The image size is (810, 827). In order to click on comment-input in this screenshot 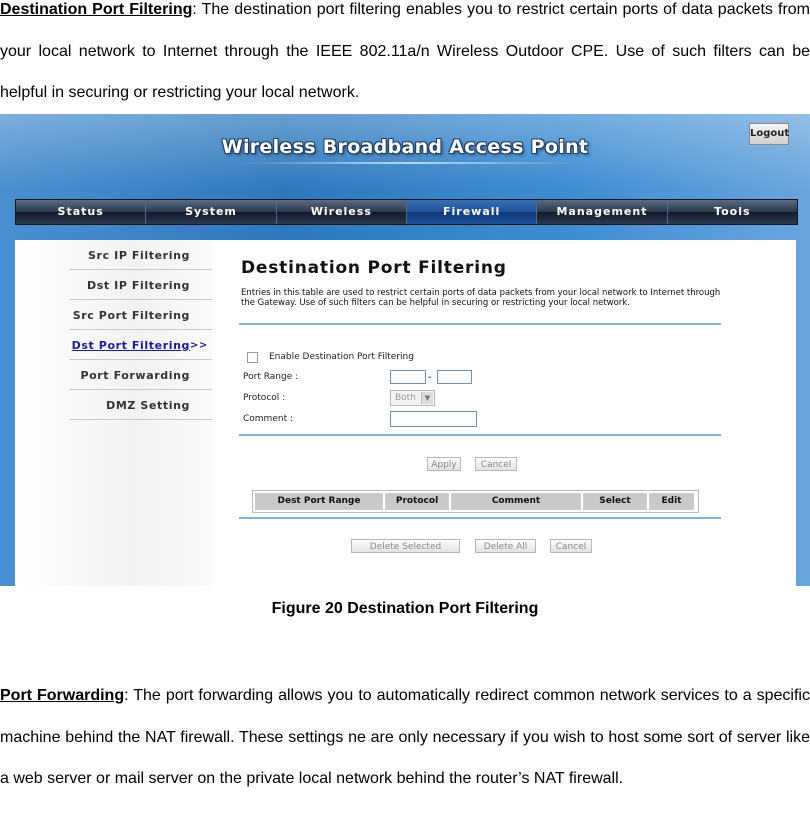, I will do `click(433, 419)`.